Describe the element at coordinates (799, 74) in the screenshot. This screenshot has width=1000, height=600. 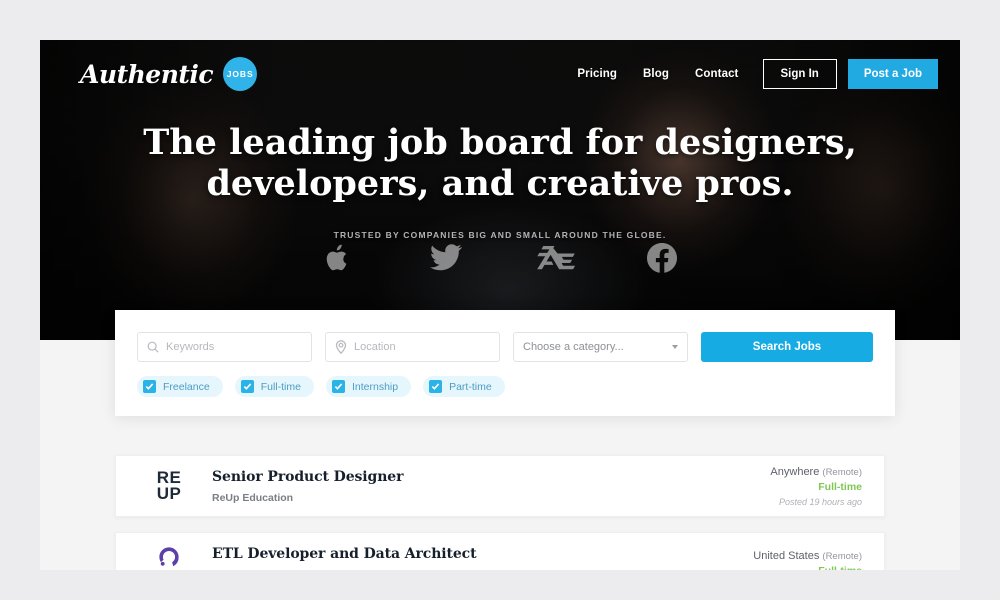
I see `sign-in-button: Sign In` at that location.